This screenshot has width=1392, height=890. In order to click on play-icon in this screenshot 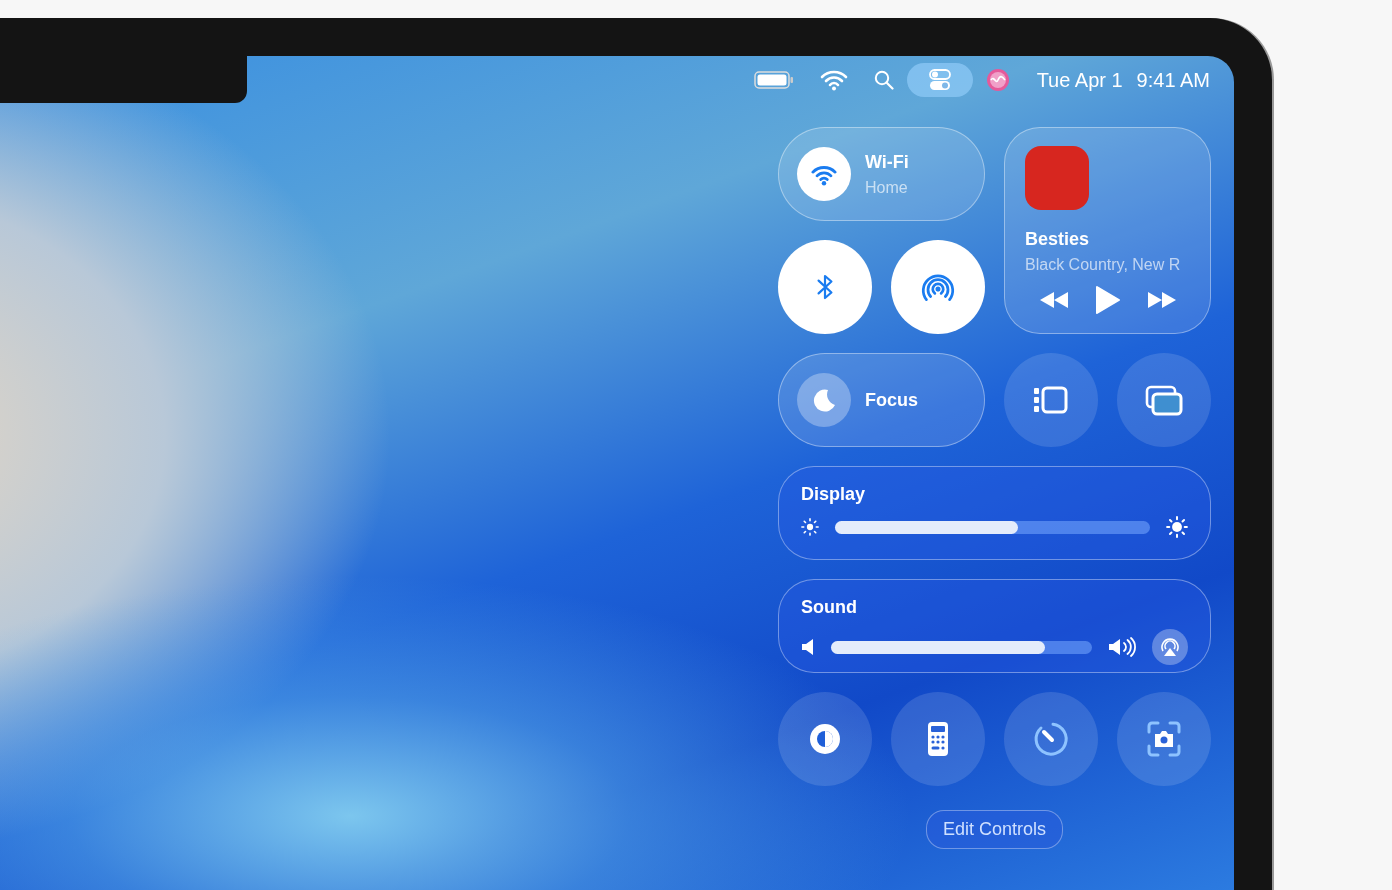, I will do `click(1107, 300)`.